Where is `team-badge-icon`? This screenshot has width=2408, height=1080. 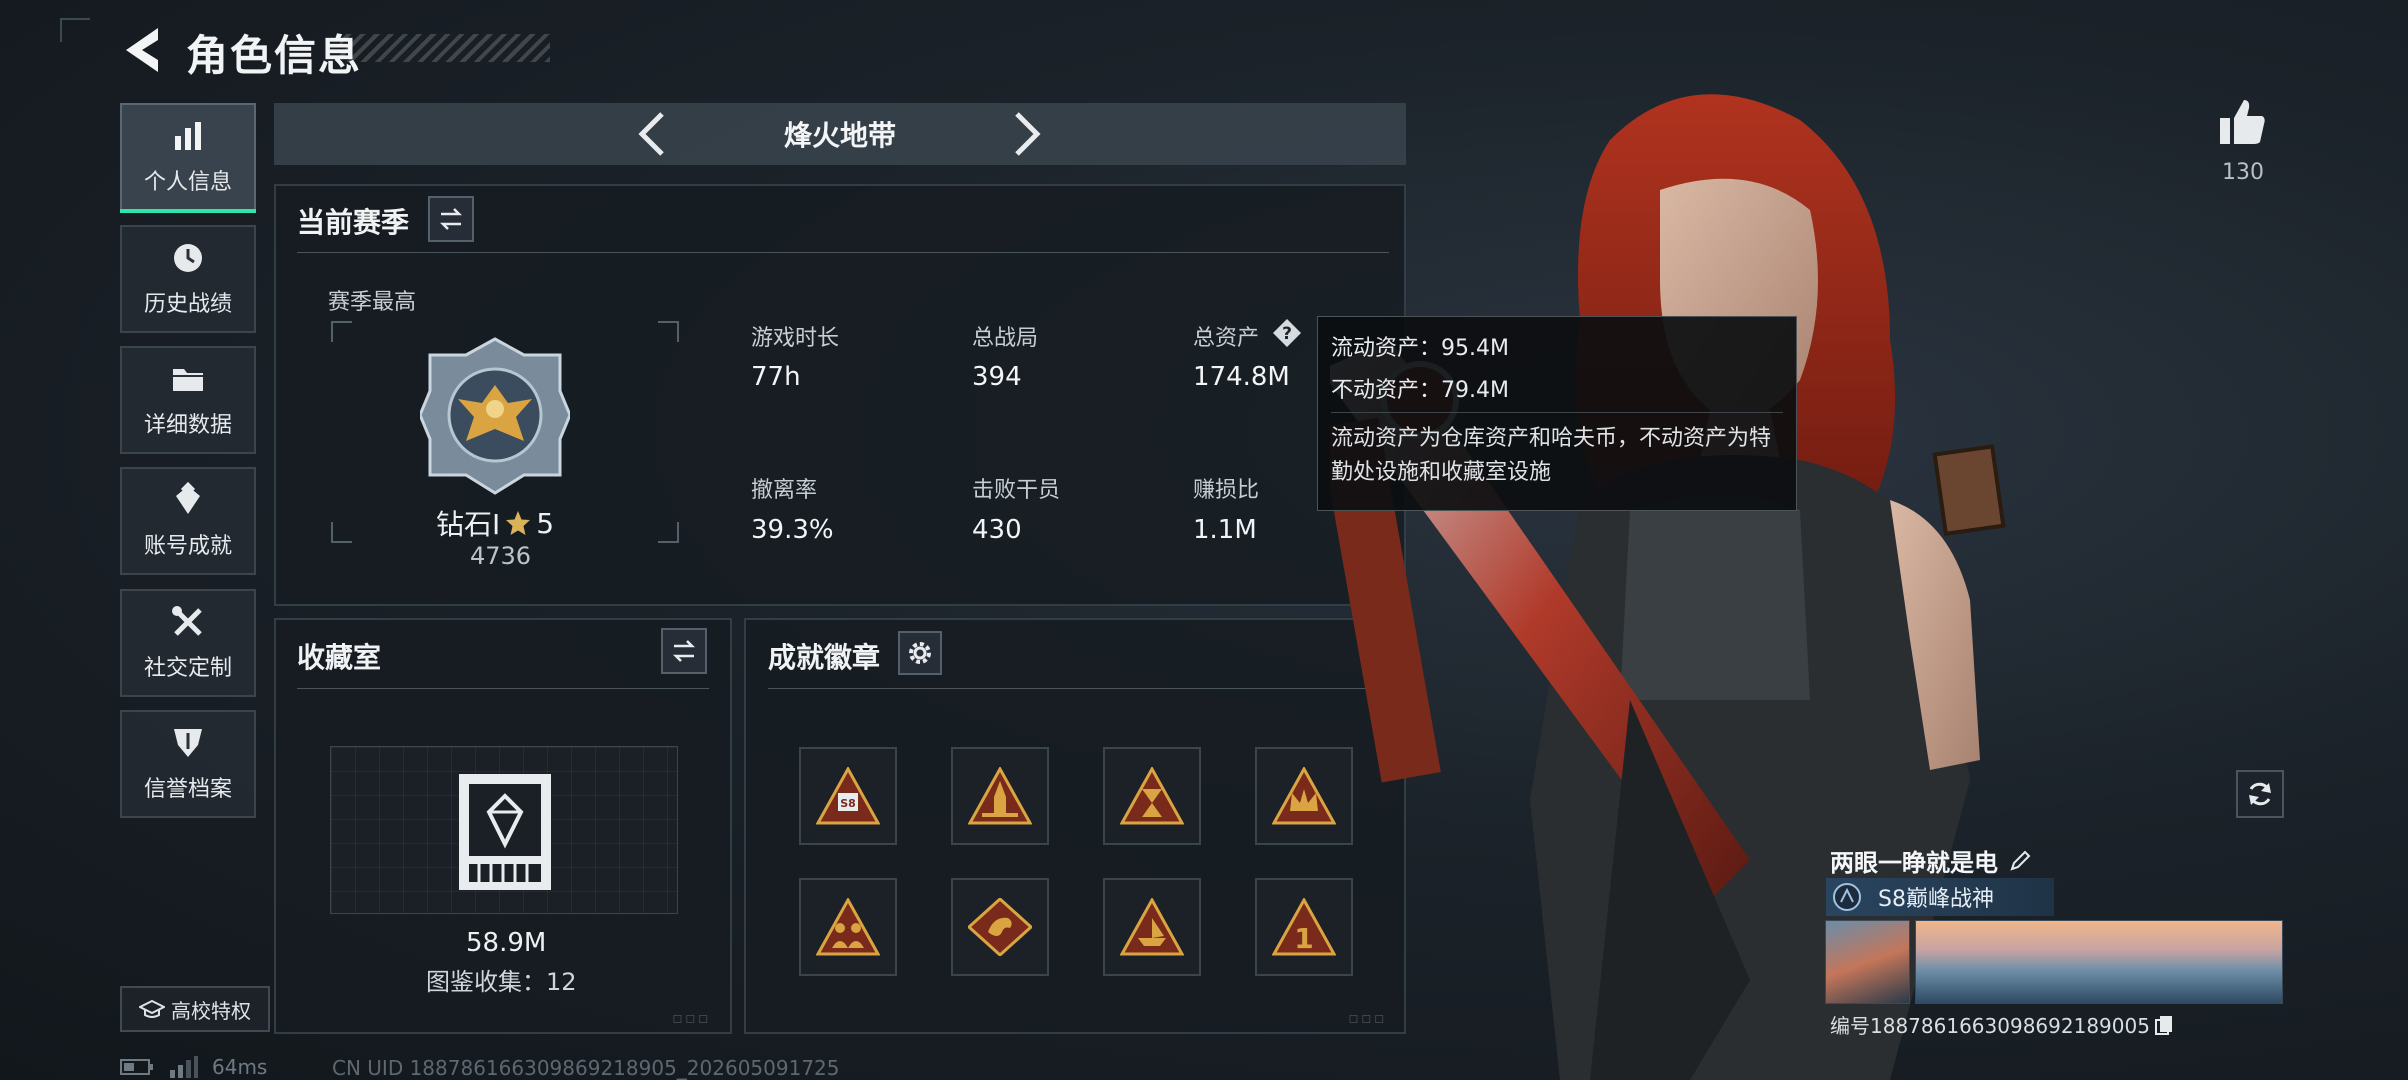
team-badge-icon is located at coordinates (848, 927).